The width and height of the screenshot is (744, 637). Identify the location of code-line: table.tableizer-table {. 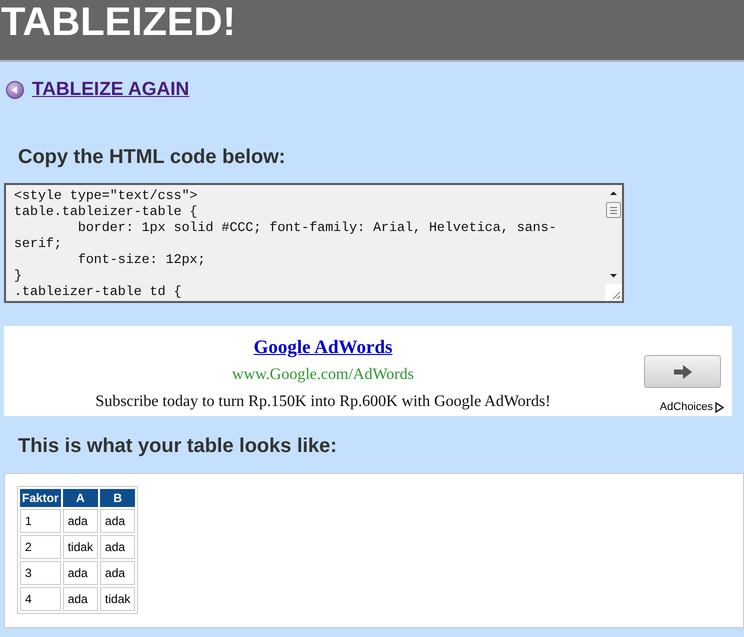
(106, 212).